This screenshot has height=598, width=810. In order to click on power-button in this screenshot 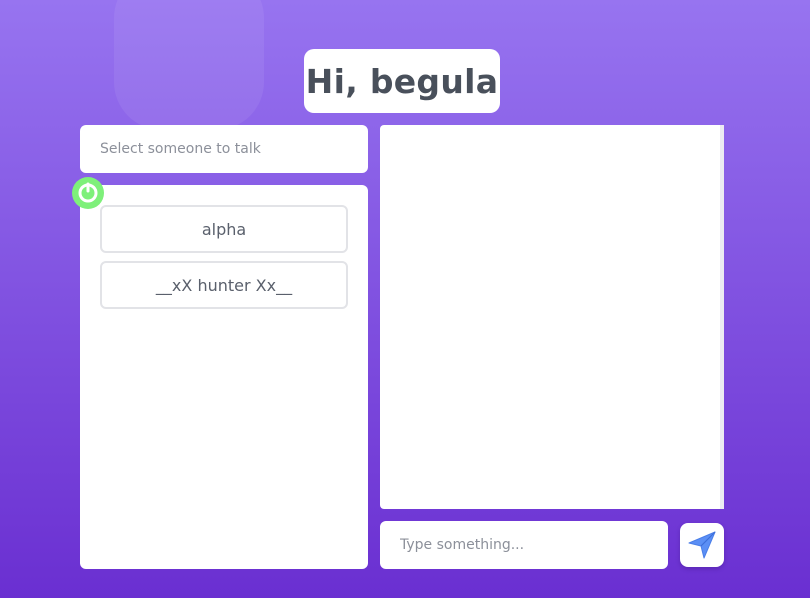, I will do `click(88, 193)`.